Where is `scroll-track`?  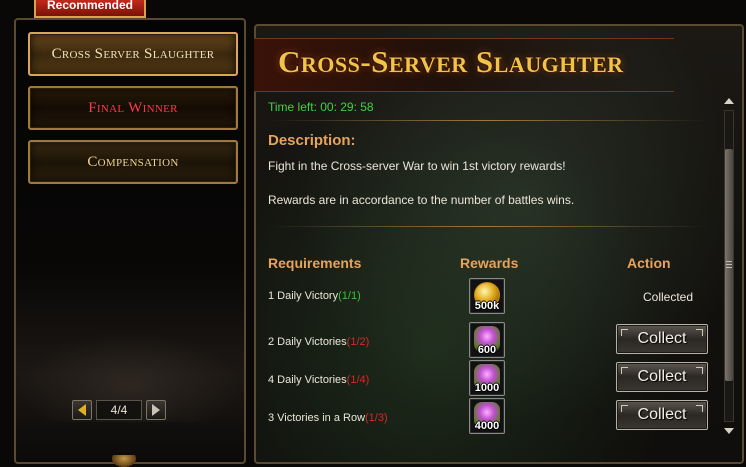
scroll-track is located at coordinates (729, 266).